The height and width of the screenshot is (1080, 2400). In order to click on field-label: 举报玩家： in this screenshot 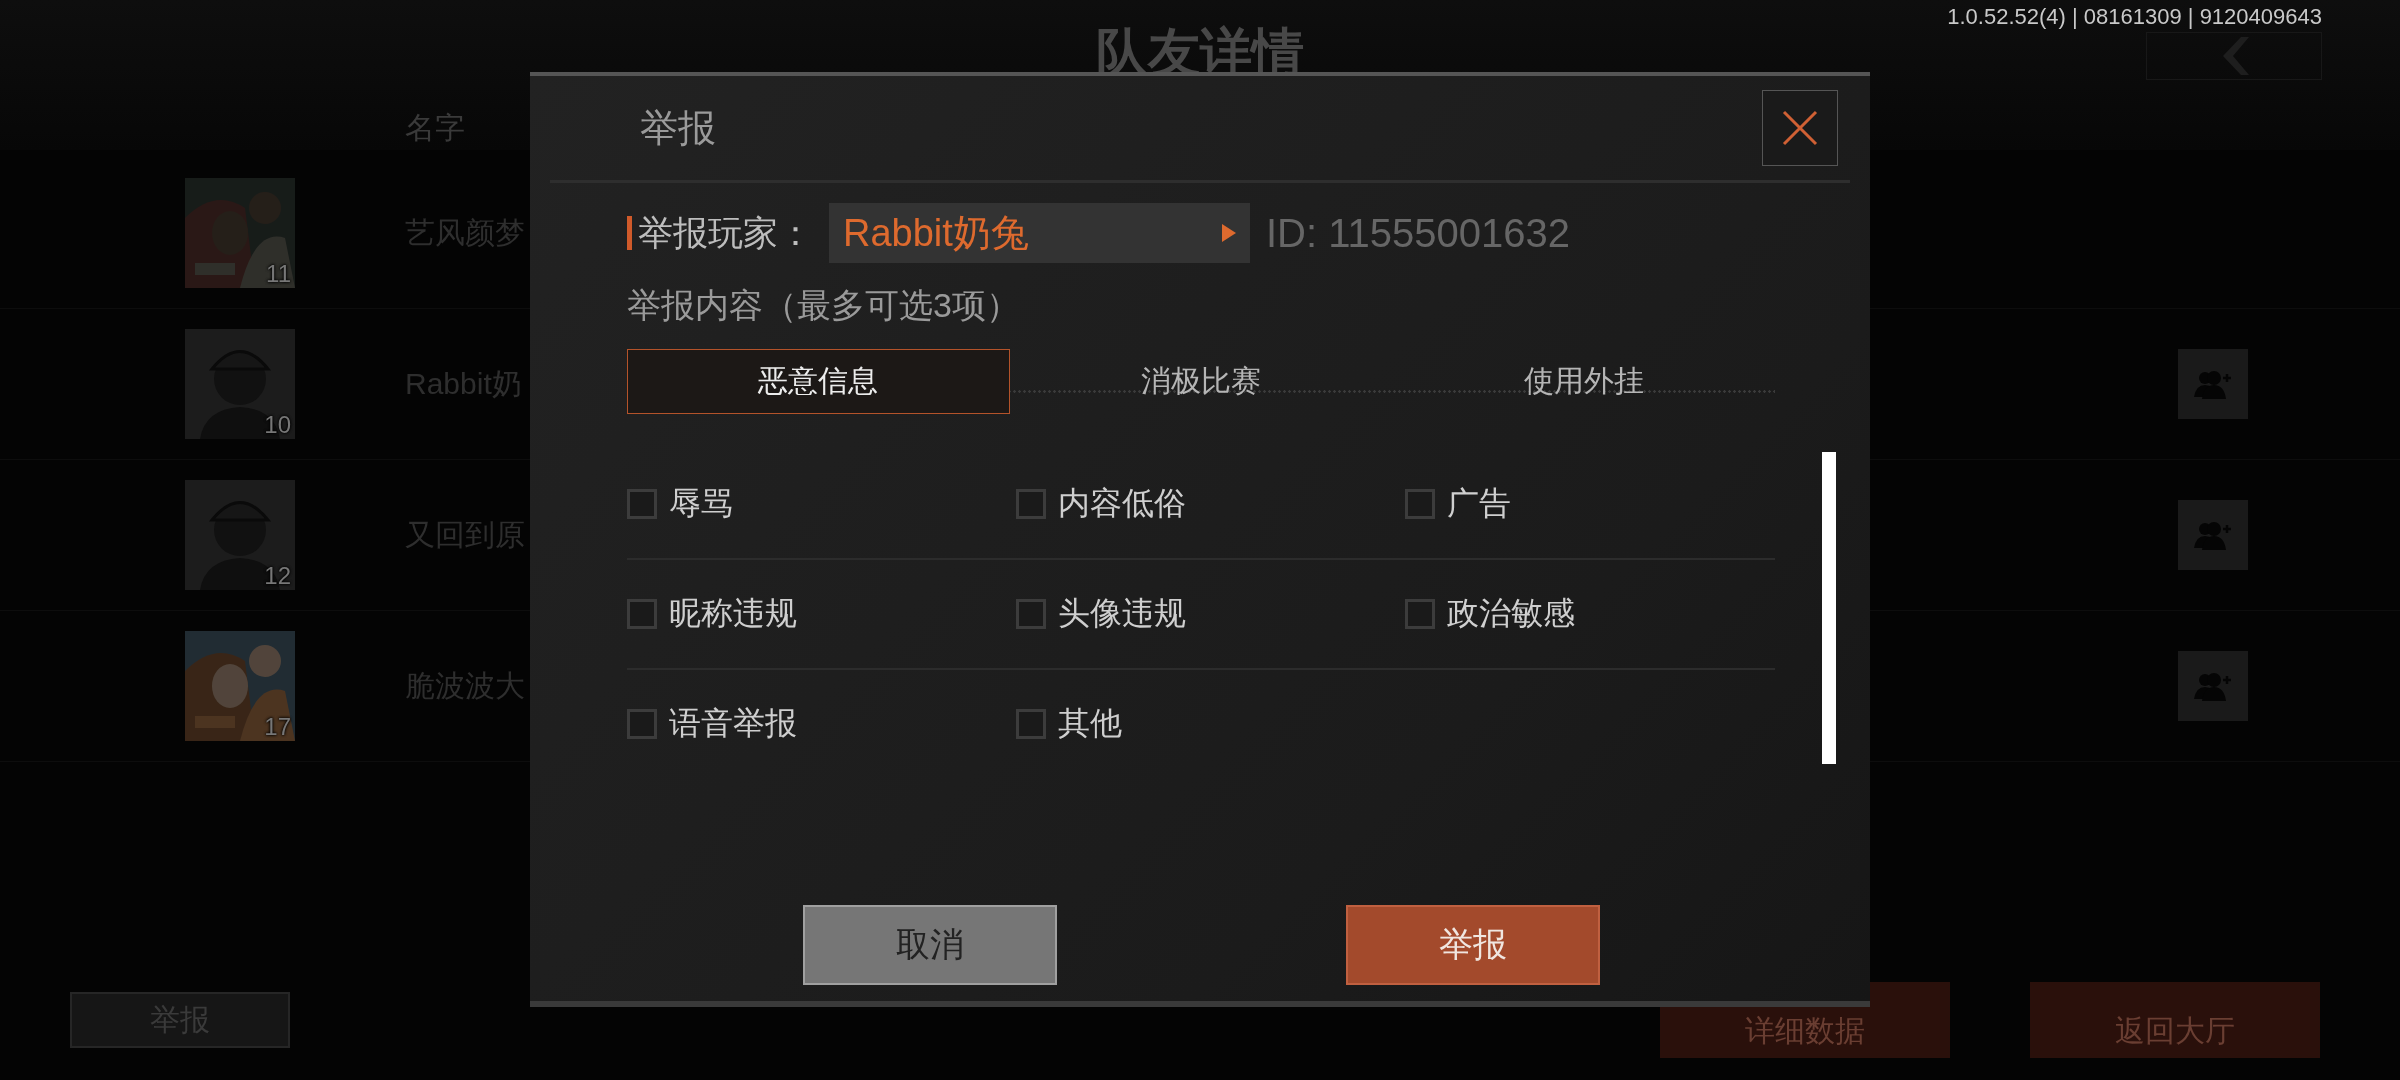, I will do `click(725, 232)`.